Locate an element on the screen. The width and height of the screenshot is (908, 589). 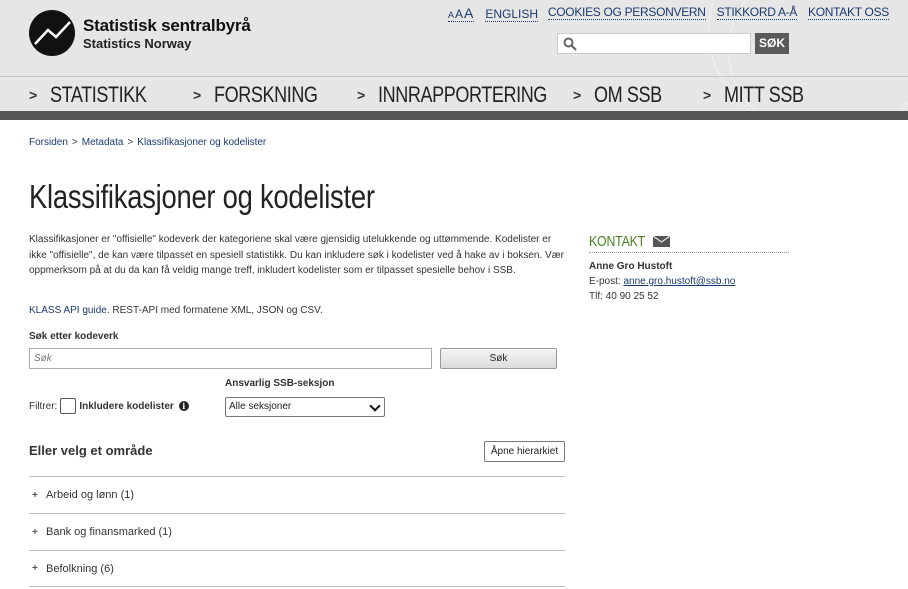
chevron-down-icon is located at coordinates (375, 406).